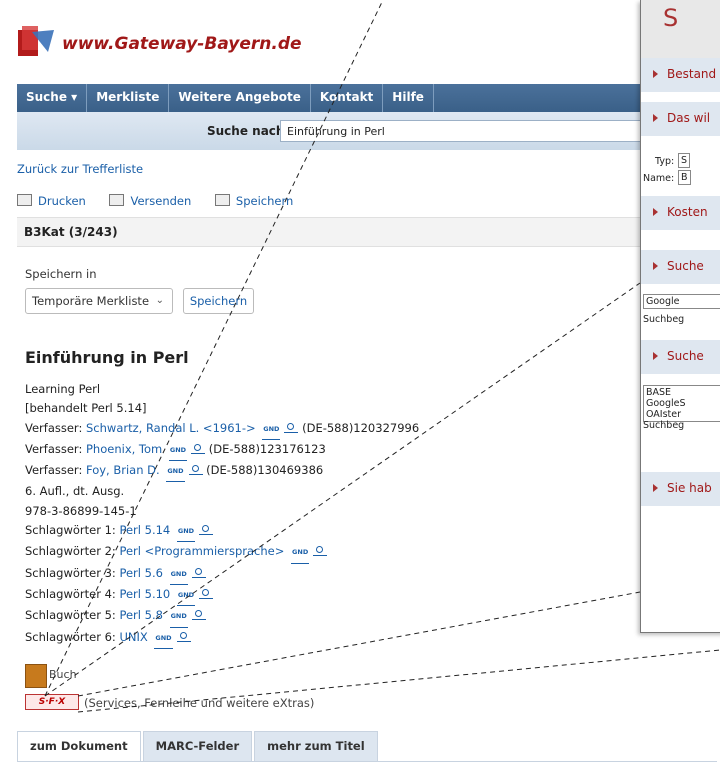  What do you see at coordinates (267, 448) in the screenshot?
I see `author-id: (DE-588)123176123` at bounding box center [267, 448].